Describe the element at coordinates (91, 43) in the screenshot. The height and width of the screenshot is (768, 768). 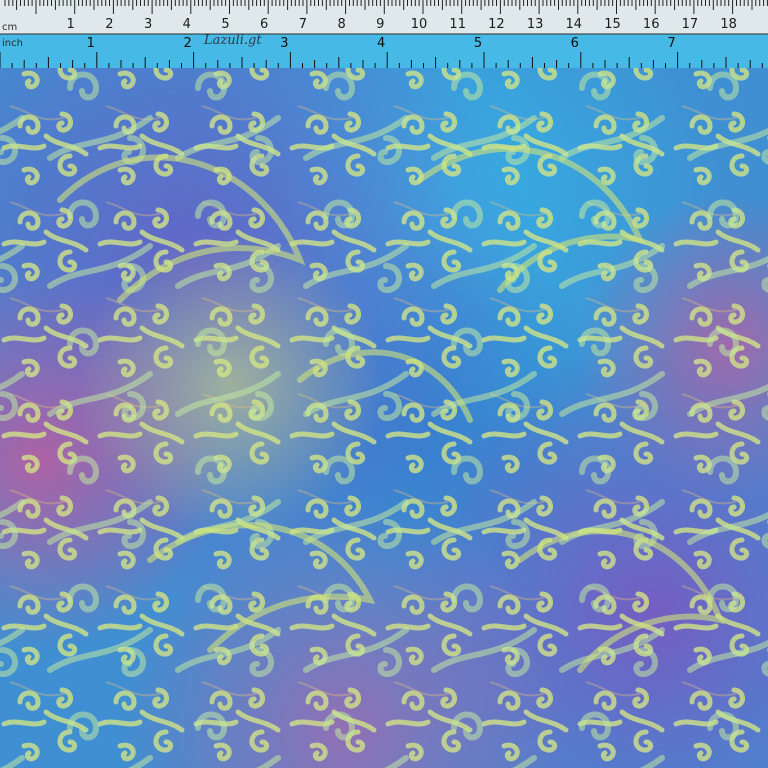
I see `inch-number: 1` at that location.